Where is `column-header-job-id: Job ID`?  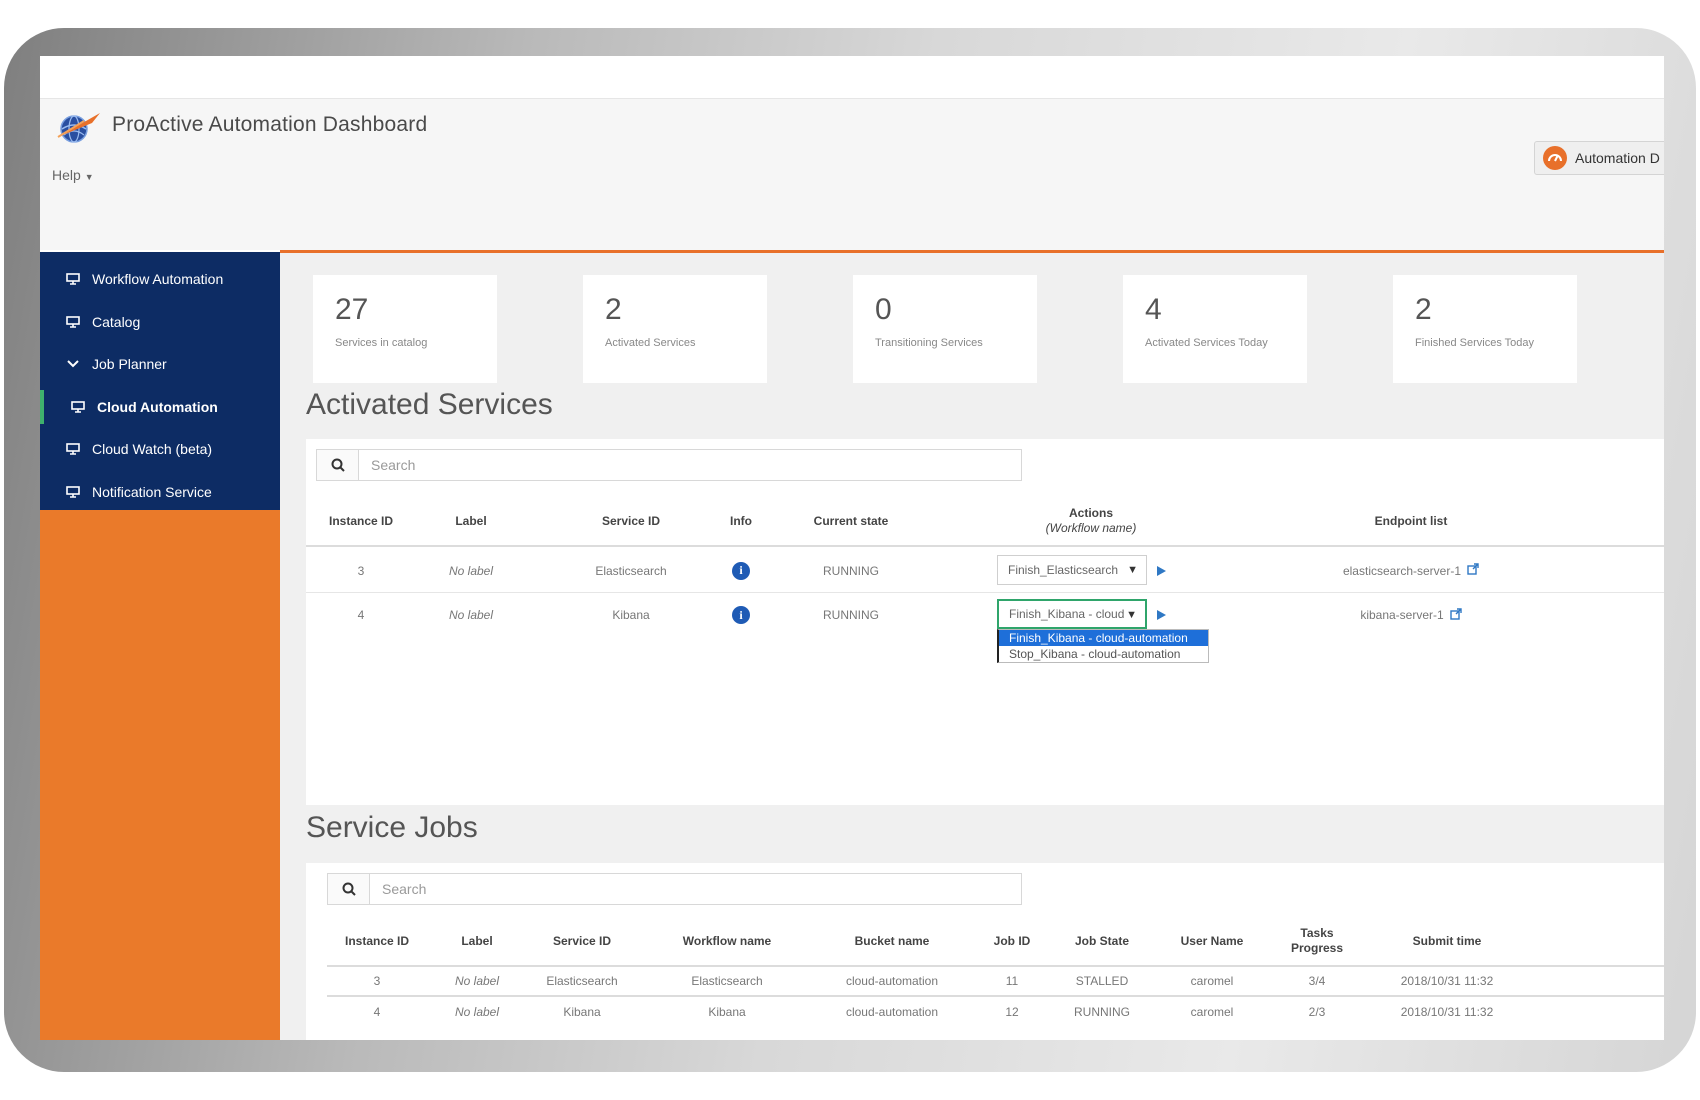 column-header-job-id: Job ID is located at coordinates (1012, 941).